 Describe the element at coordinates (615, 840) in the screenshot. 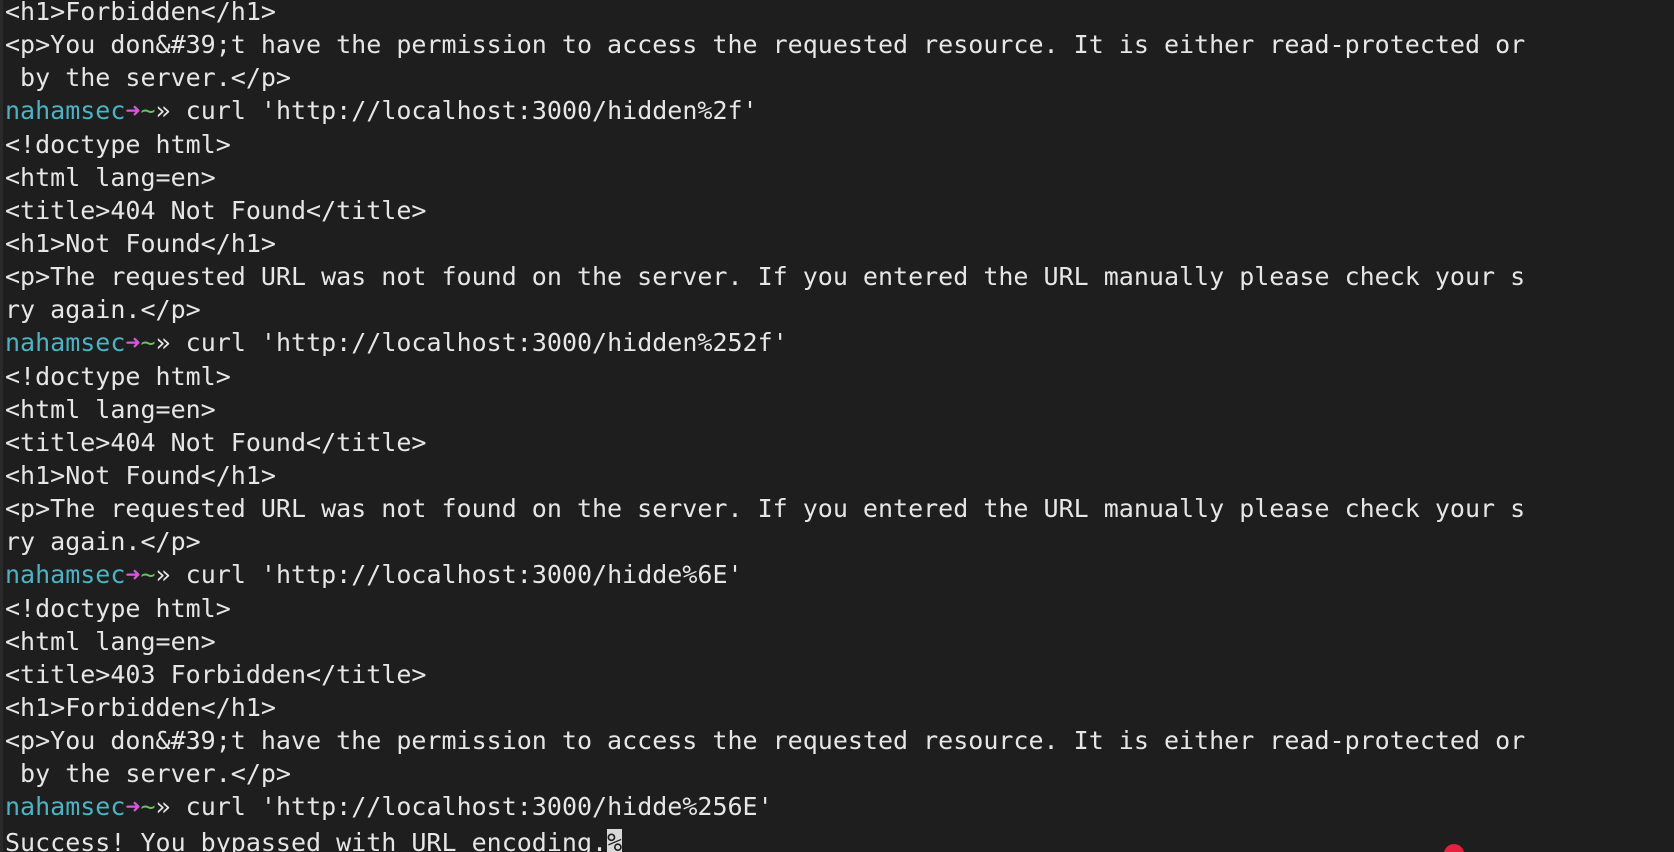

I see `terminal-cursor: %` at that location.